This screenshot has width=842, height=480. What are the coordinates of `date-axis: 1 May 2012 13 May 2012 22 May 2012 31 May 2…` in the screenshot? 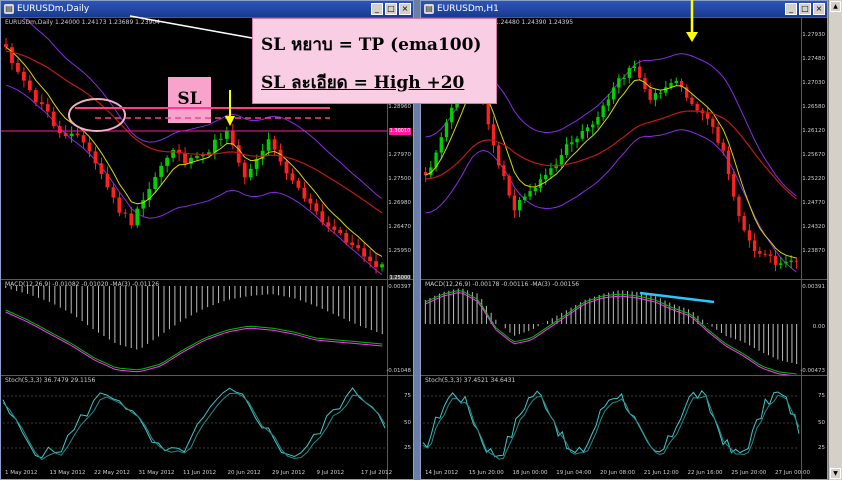 It's located at (196, 474).